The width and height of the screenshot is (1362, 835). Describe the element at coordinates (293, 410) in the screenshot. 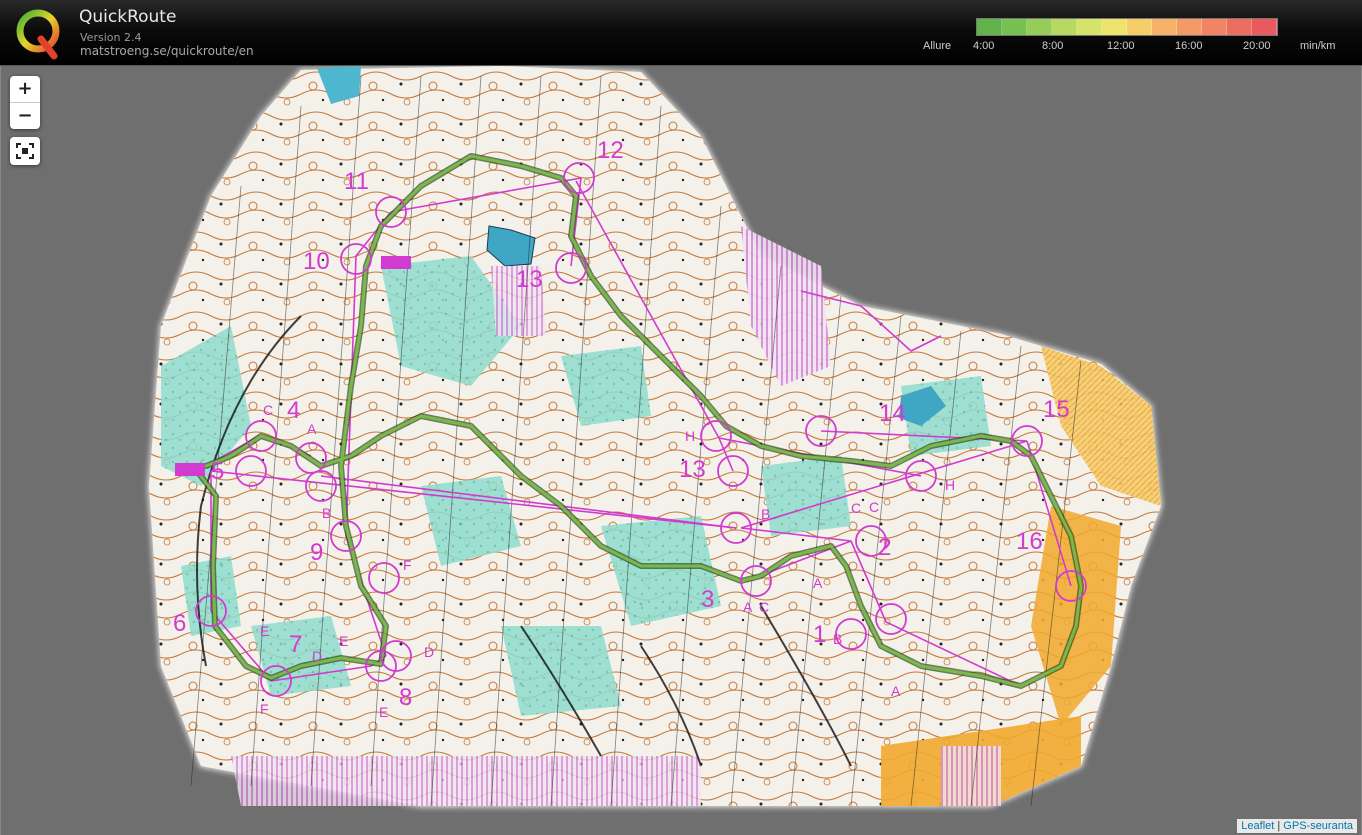

I see `control-number: 4` at that location.